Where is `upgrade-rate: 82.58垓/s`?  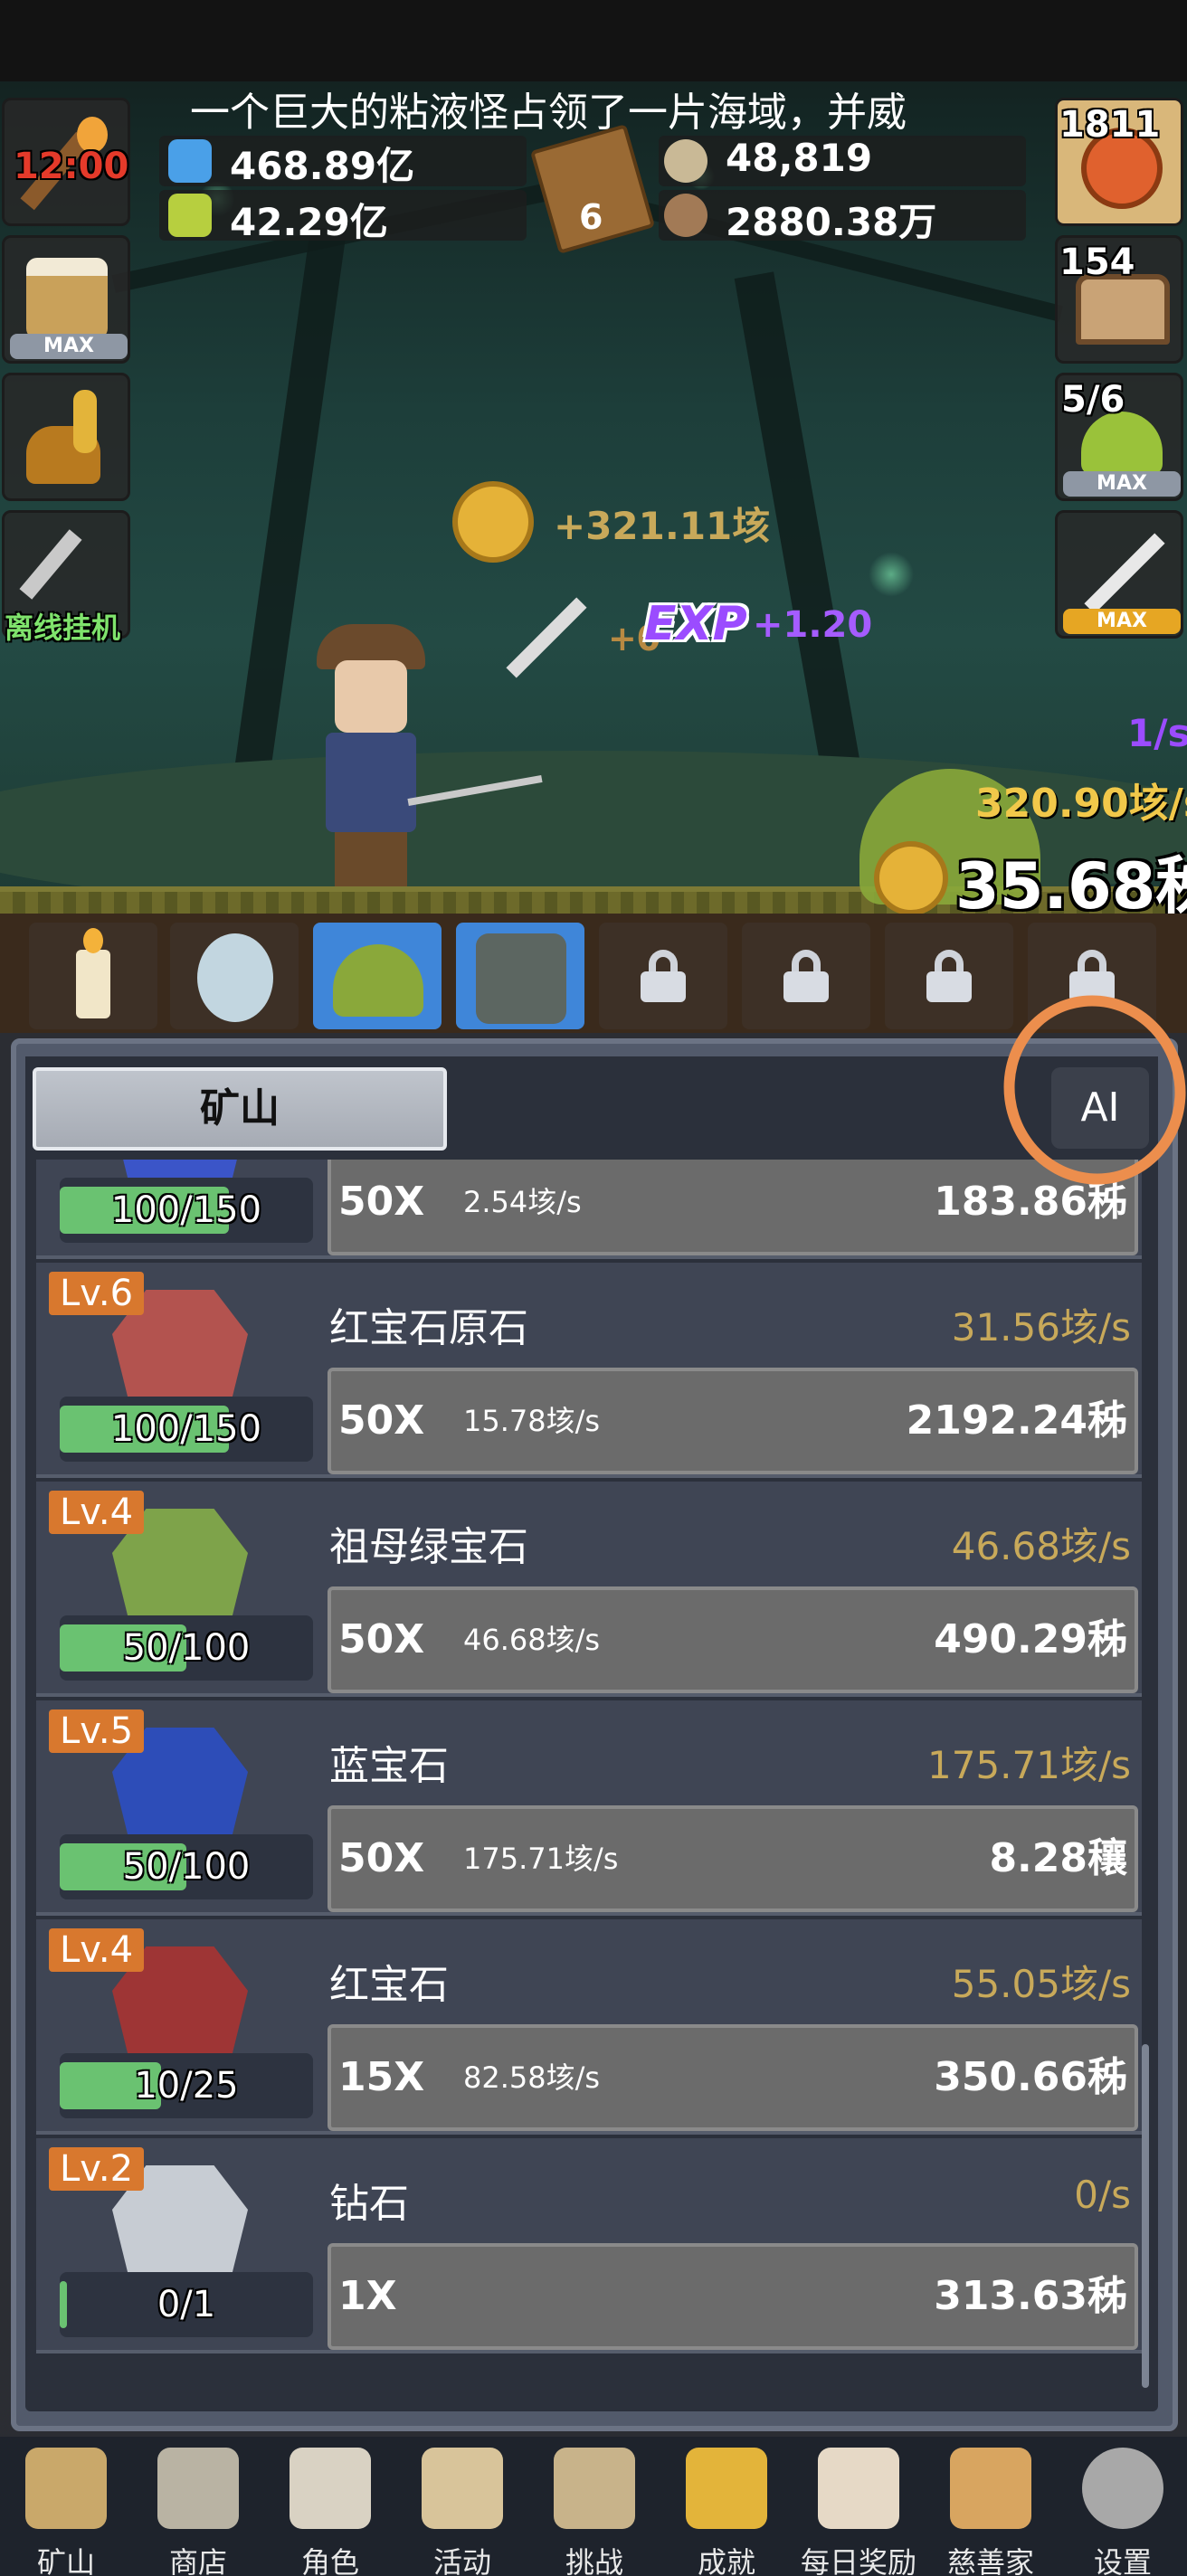
upgrade-rate: 82.58垓/s is located at coordinates (532, 2077).